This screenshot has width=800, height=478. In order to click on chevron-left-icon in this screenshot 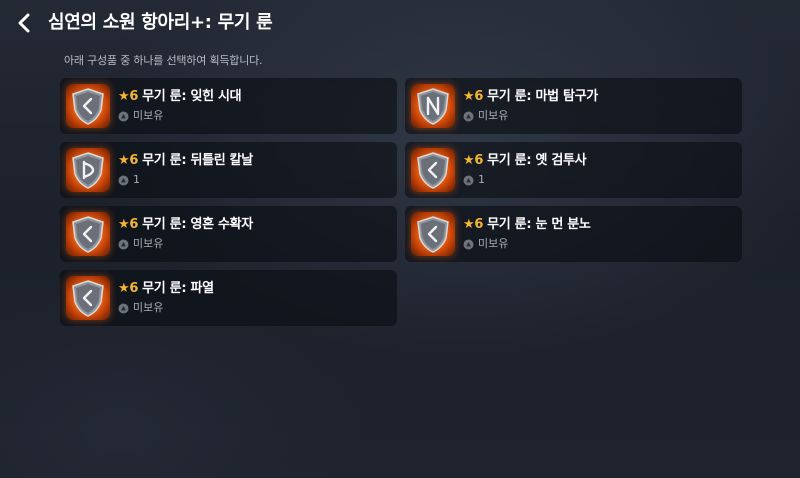, I will do `click(24, 23)`.